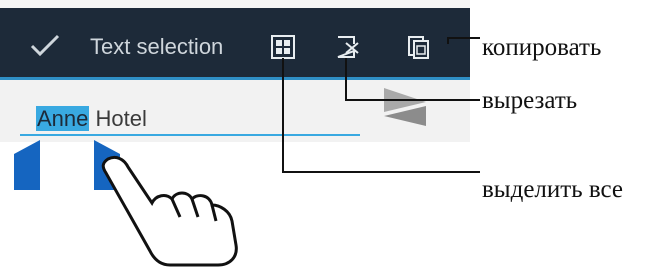  Describe the element at coordinates (63, 118) in the screenshot. I see `selected-text: Anne` at that location.